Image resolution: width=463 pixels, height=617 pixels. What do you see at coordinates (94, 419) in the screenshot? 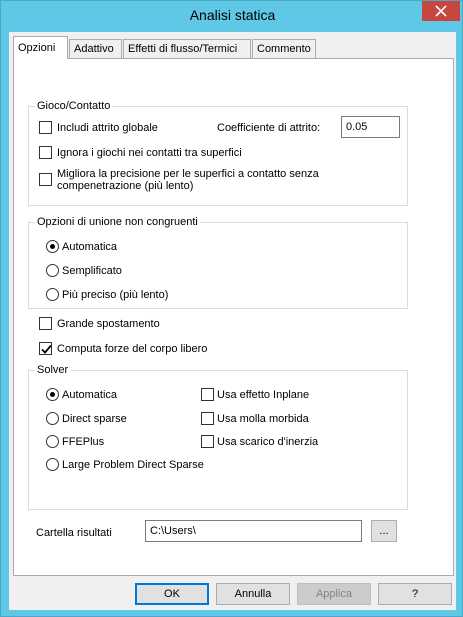
I see `solver-direct-sparse-label: Direct sparse` at bounding box center [94, 419].